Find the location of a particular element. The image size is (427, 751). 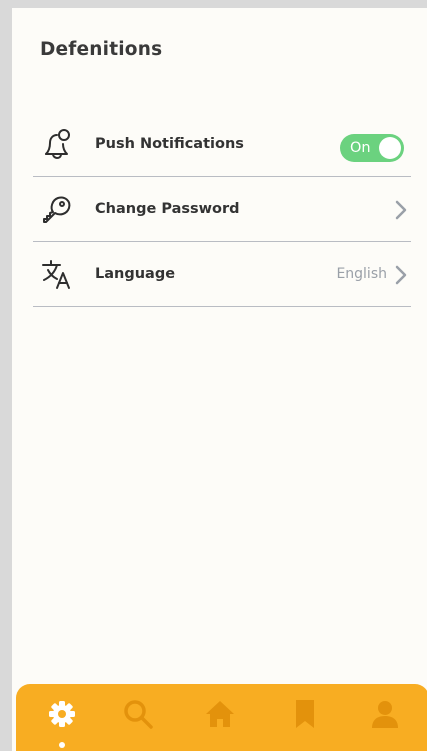

setting-label: Language is located at coordinates (135, 274).